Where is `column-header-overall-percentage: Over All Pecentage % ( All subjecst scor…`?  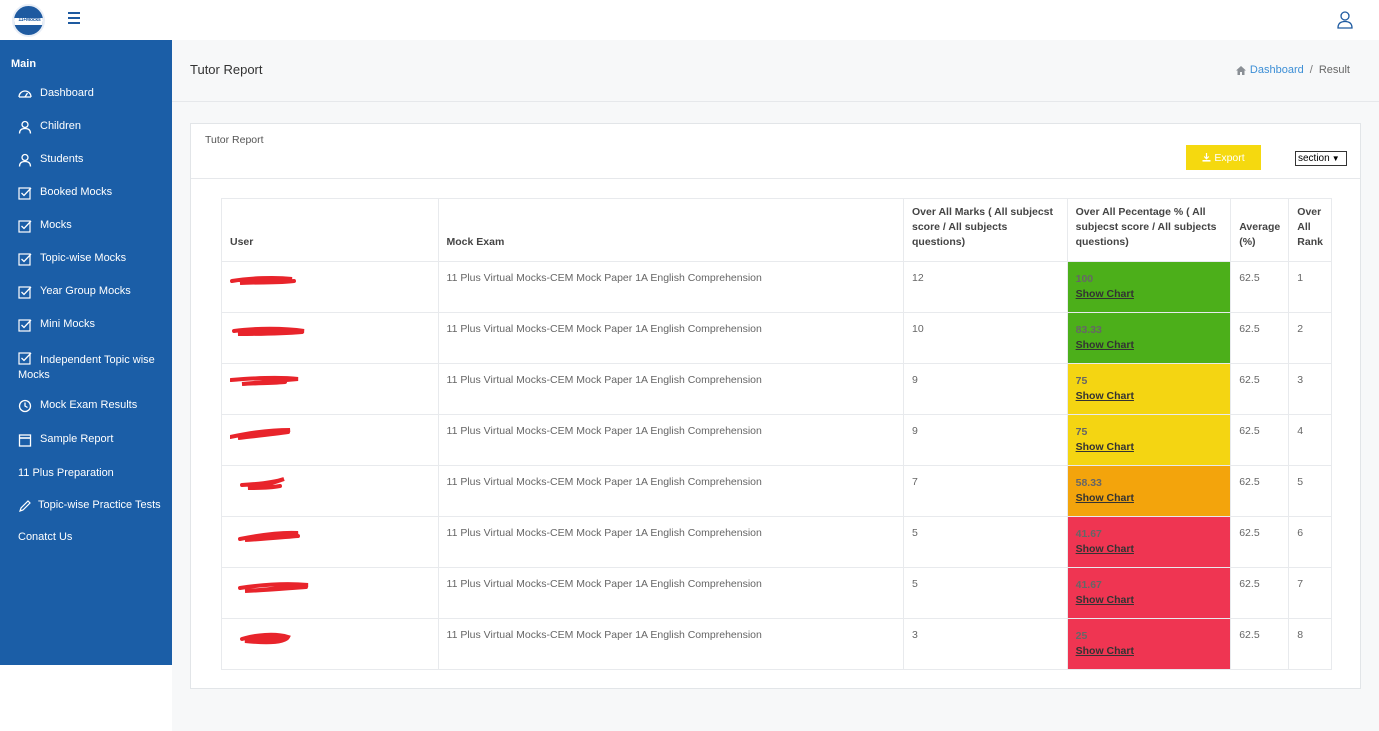 column-header-overall-percentage: Over All Pecentage % ( All subjecst scor… is located at coordinates (1149, 230).